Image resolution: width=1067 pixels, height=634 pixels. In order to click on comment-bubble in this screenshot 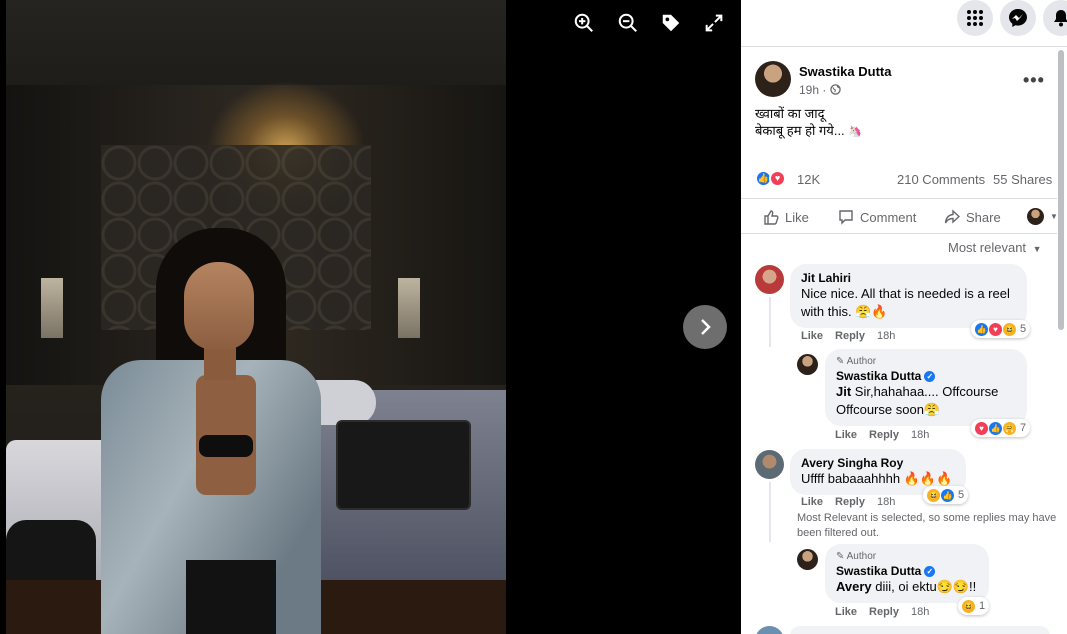, I will do `click(920, 630)`.